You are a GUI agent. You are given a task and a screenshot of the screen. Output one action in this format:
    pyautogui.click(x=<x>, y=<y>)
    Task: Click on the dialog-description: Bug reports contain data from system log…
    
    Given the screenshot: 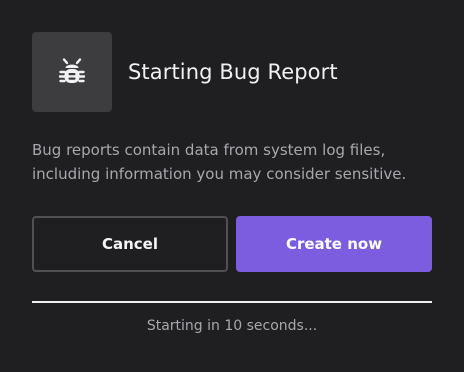 What is the action you would take?
    pyautogui.click(x=219, y=162)
    